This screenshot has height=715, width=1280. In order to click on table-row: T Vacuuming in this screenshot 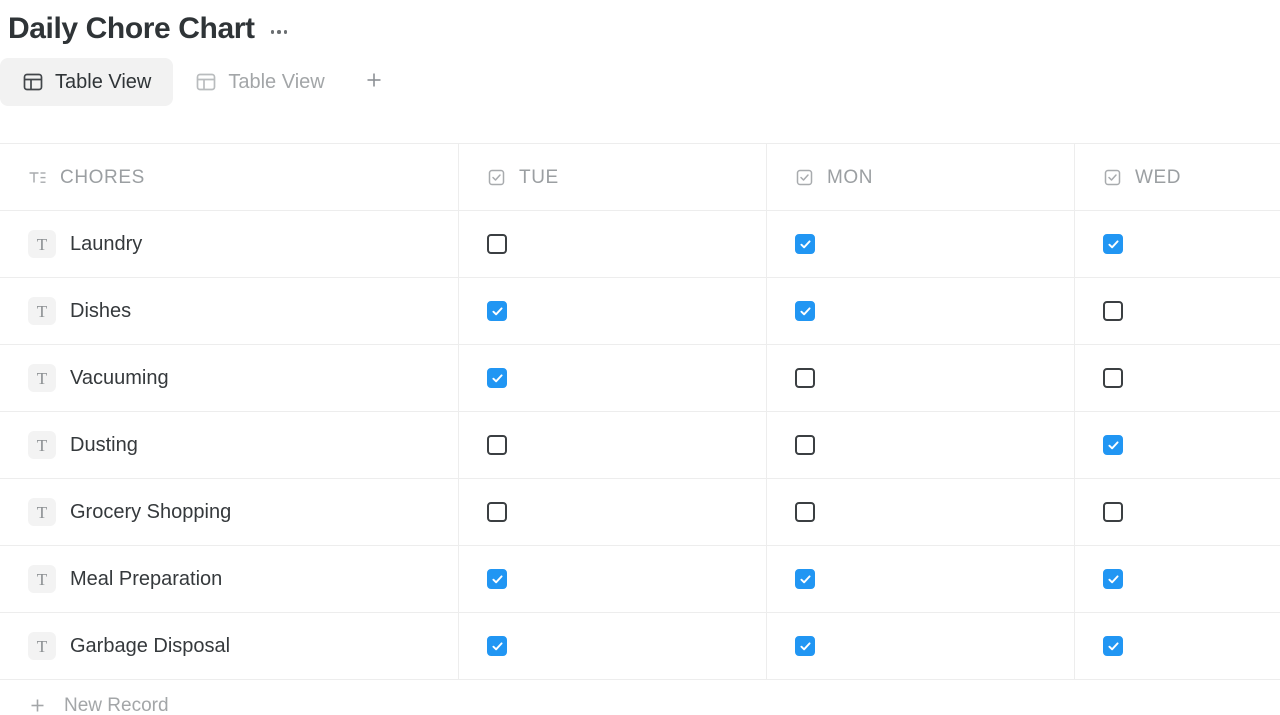, I will do `click(640, 378)`.